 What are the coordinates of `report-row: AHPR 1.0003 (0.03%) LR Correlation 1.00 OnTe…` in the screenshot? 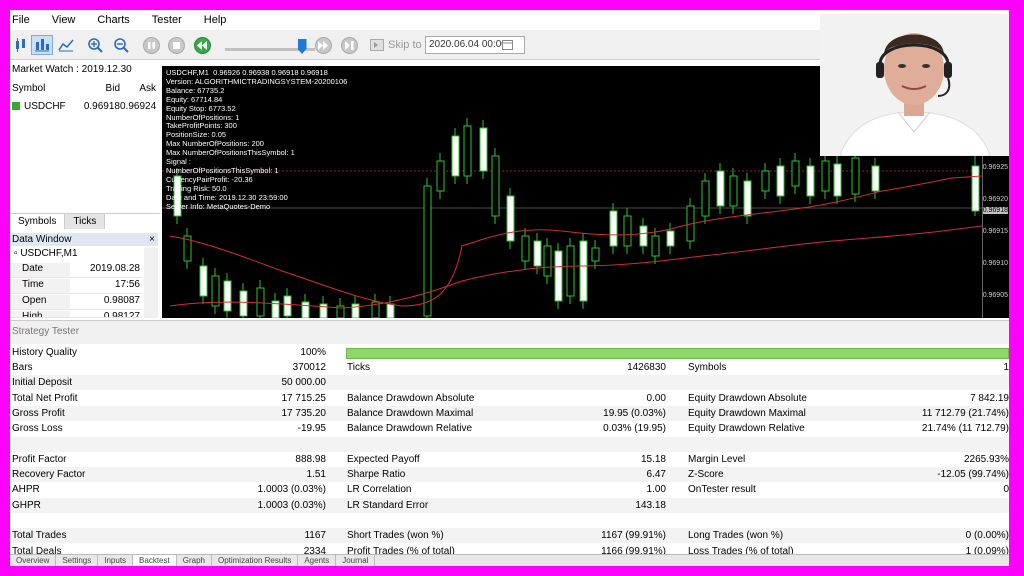 It's located at (509, 489).